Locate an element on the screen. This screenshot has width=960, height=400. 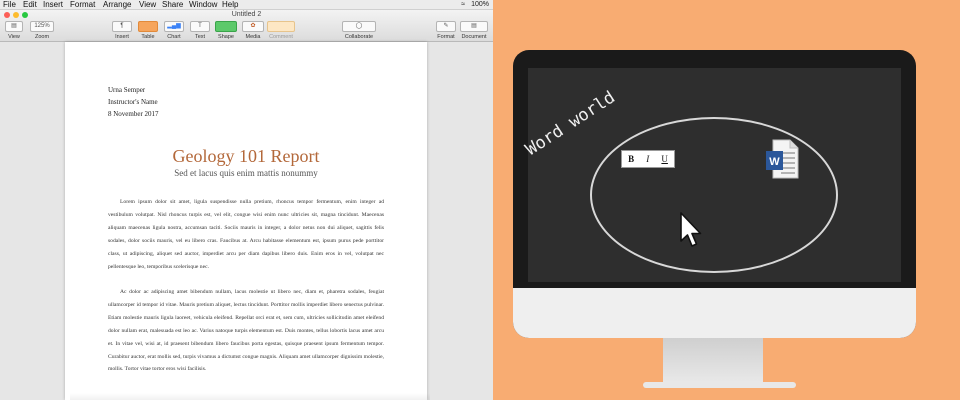
menu-window: Window is located at coordinates (203, 4).